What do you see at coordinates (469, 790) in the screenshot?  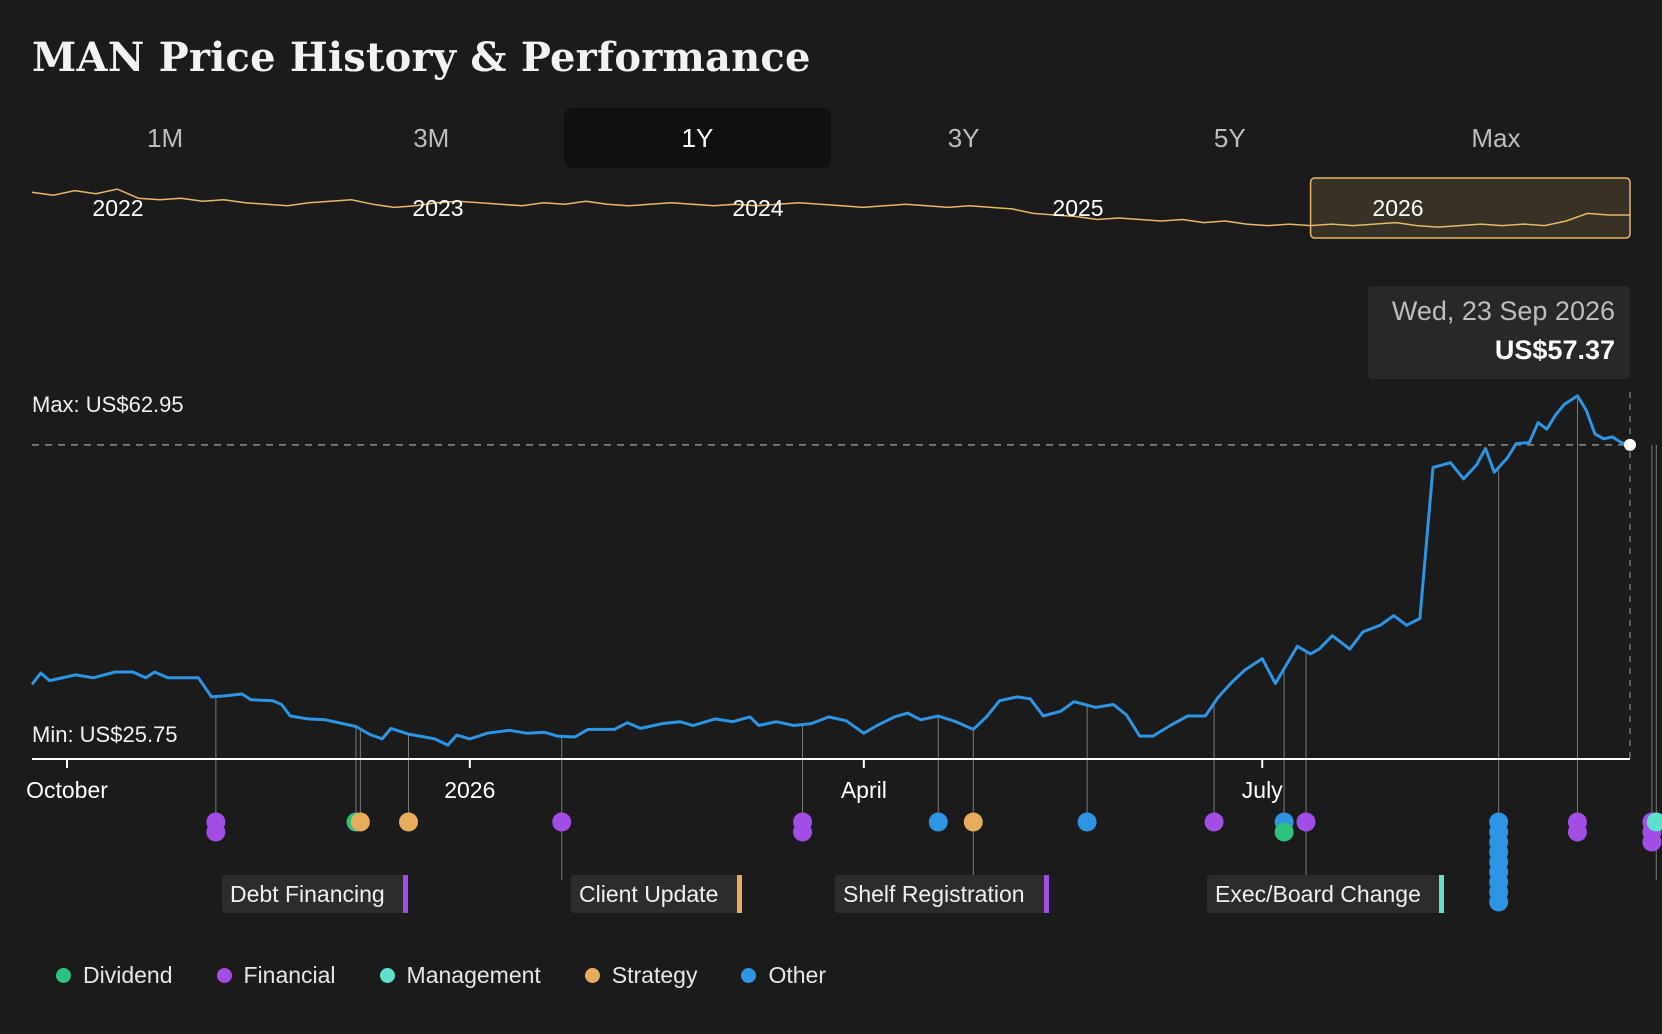 I see `x-tick-label: 2026` at bounding box center [469, 790].